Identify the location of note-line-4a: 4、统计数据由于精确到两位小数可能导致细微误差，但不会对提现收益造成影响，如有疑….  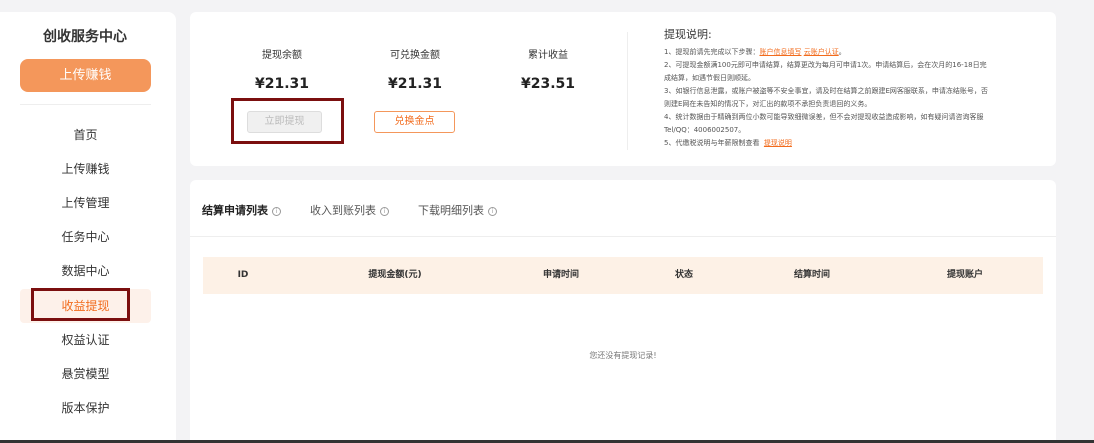
(824, 117).